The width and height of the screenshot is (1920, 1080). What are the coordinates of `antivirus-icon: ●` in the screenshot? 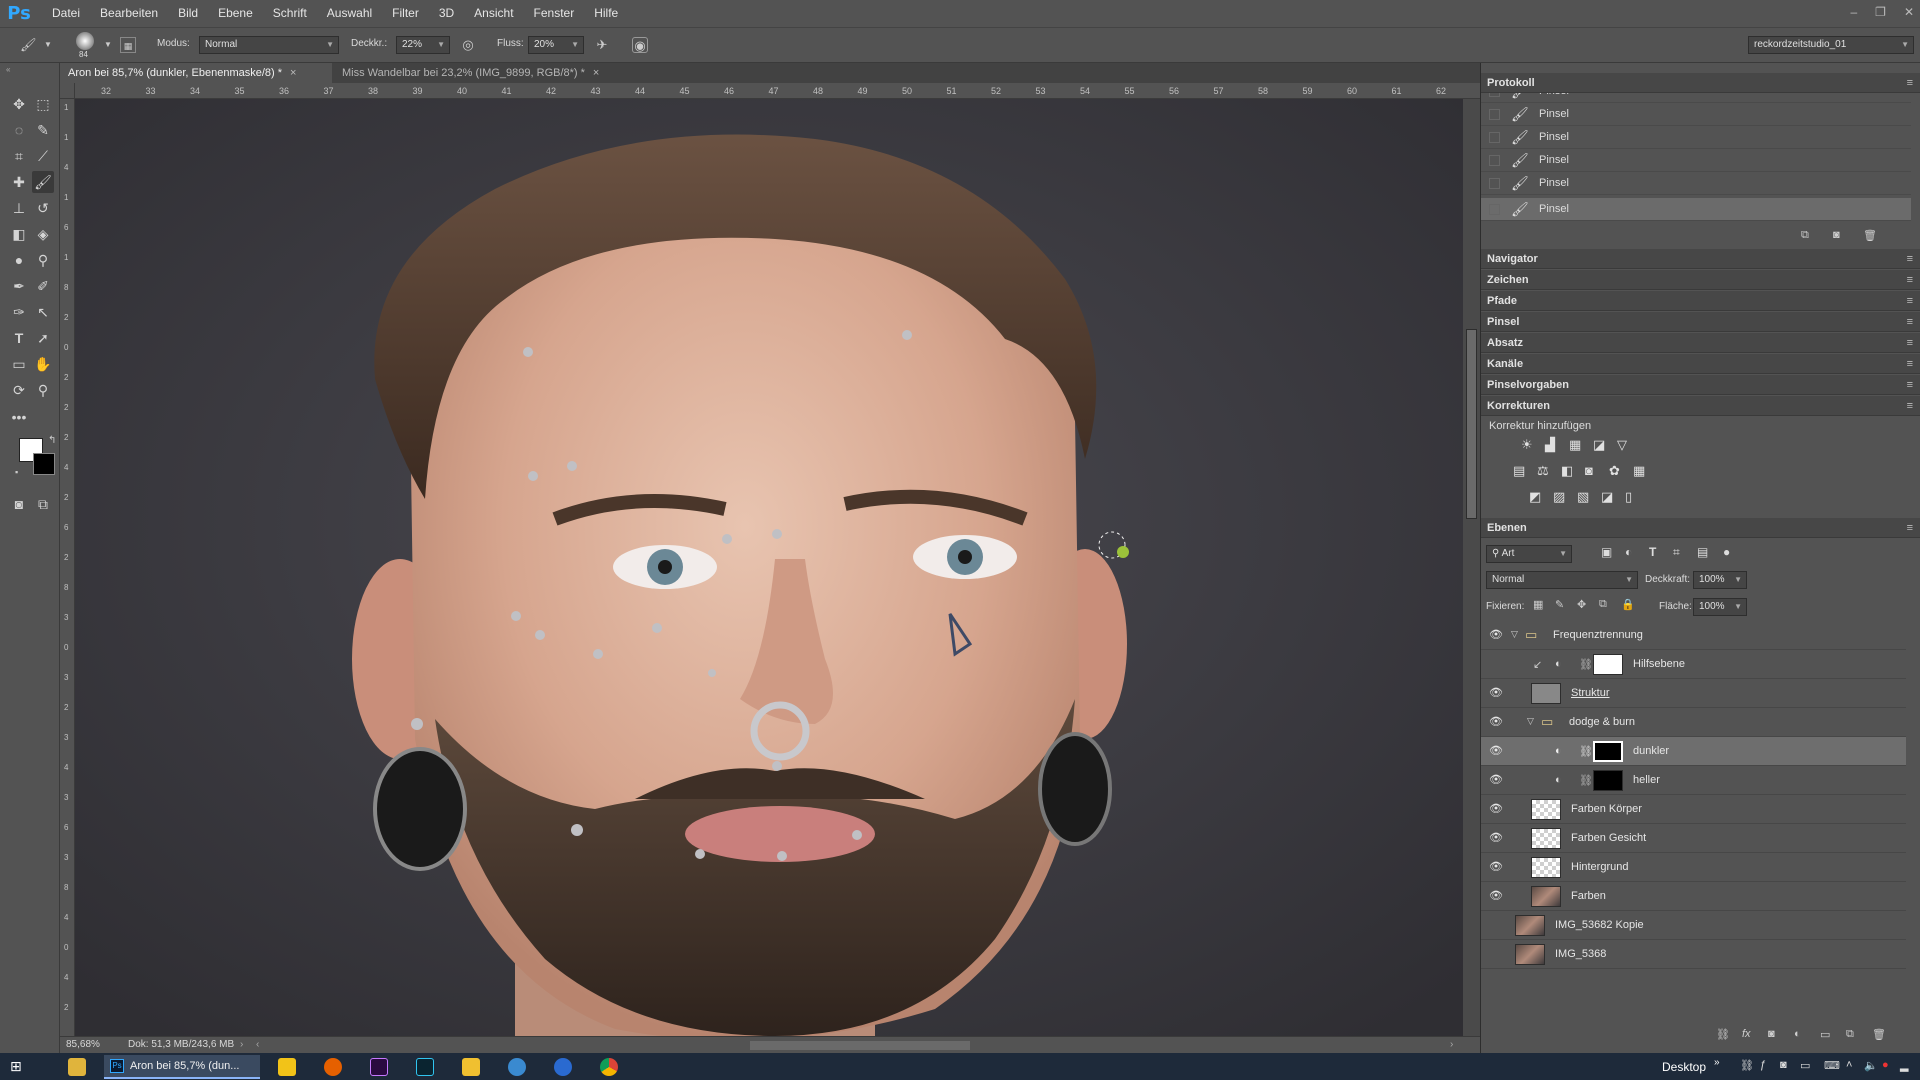 It's located at (1885, 1065).